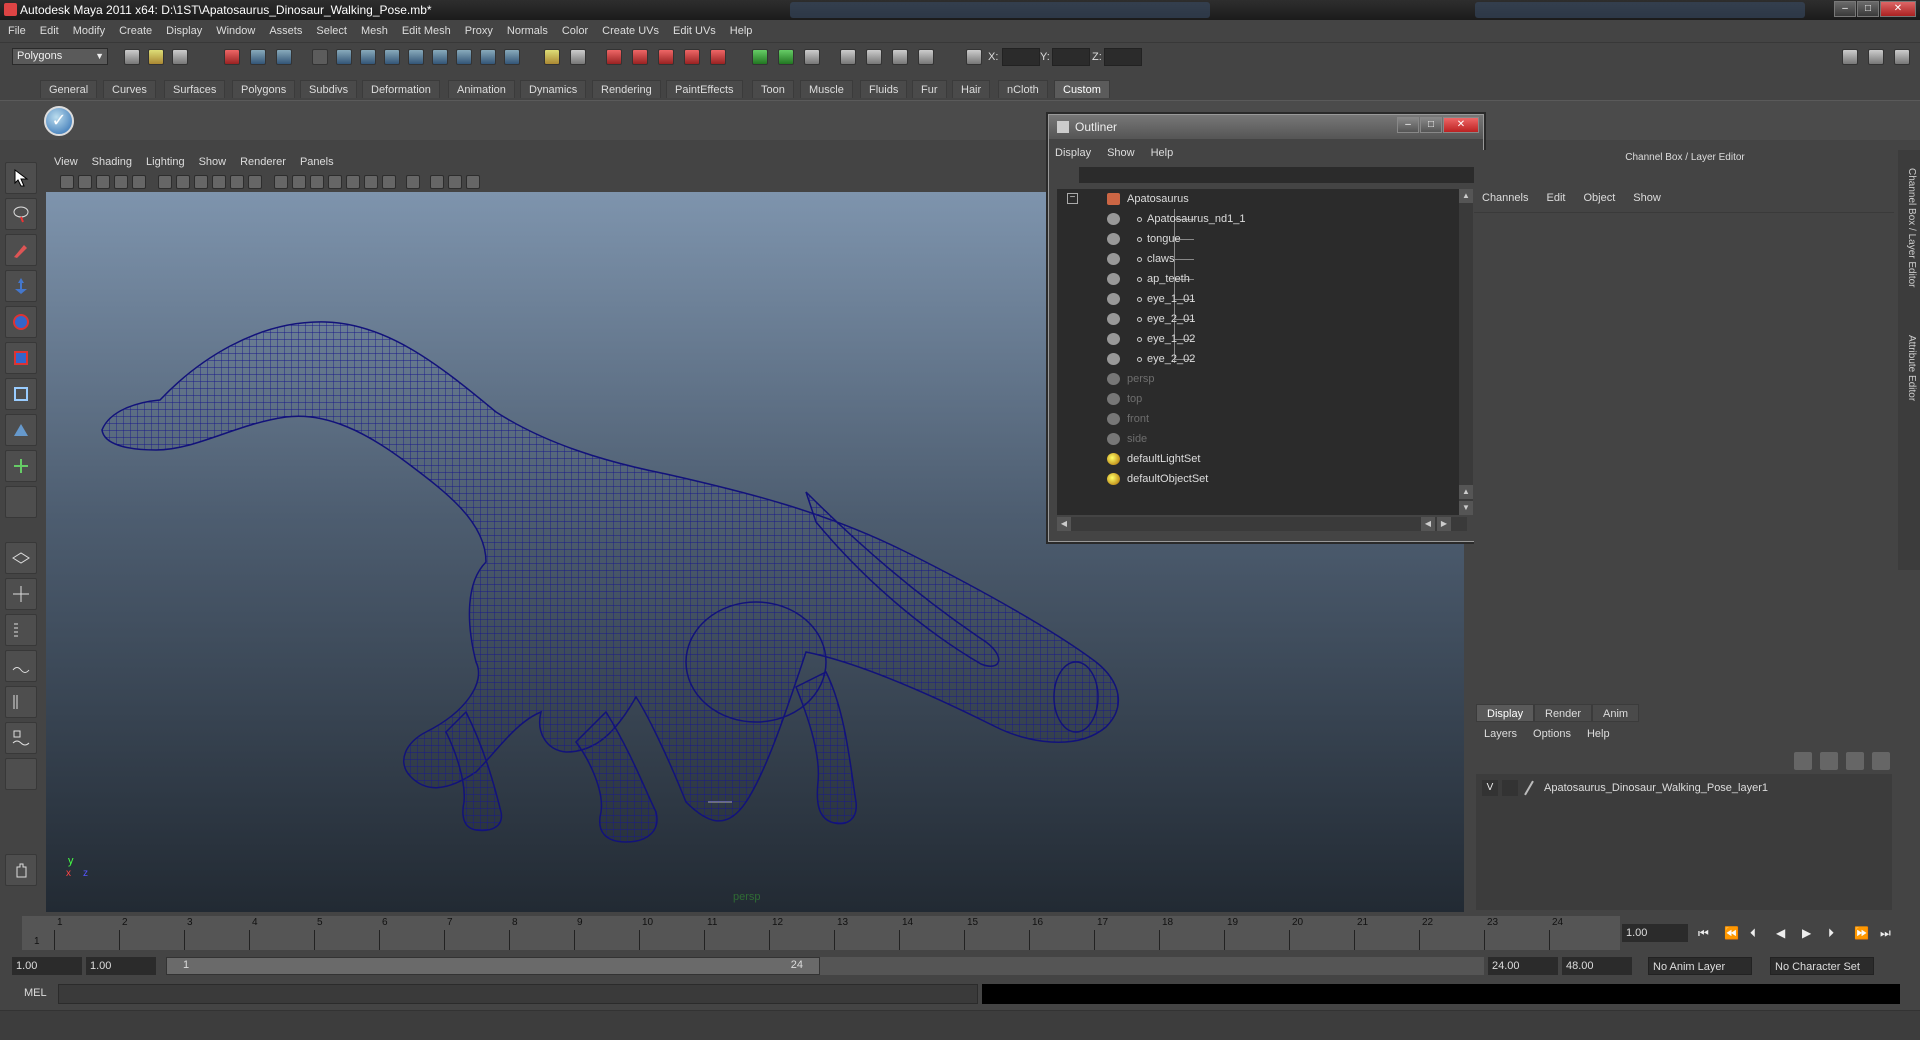  Describe the element at coordinates (1162, 153) in the screenshot. I see `outliner-menu-help: Help` at that location.